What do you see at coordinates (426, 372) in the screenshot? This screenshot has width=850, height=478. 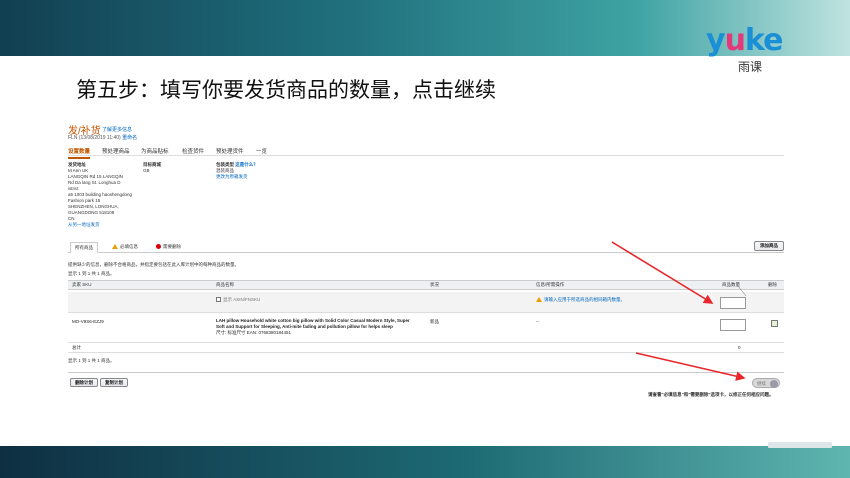 I see `divider` at bounding box center [426, 372].